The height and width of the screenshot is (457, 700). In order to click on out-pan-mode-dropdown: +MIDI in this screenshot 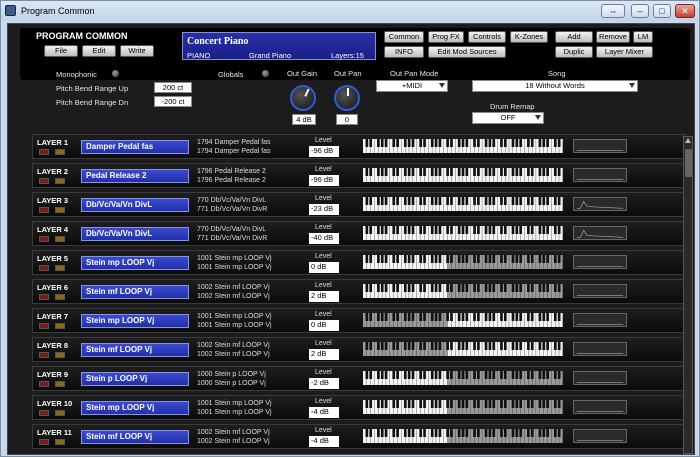, I will do `click(412, 86)`.